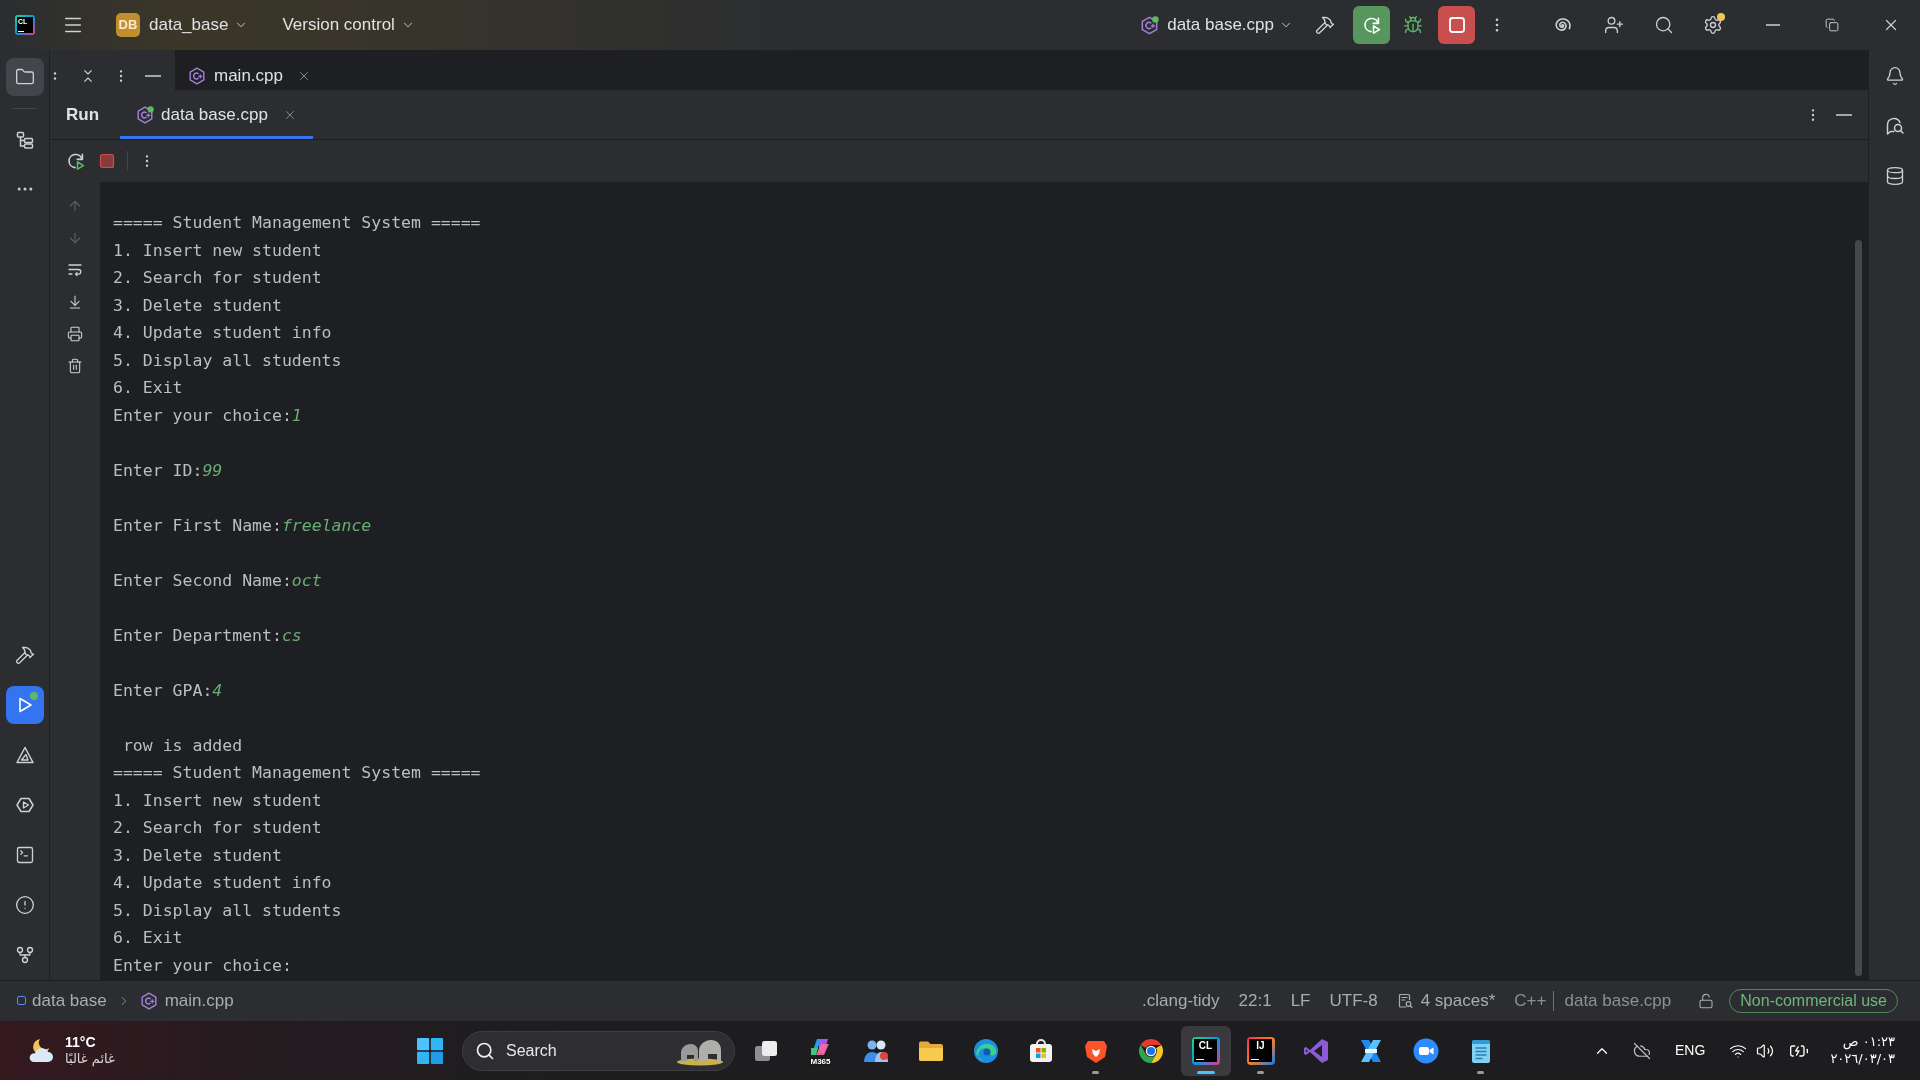 This screenshot has height=1080, width=1920. Describe the element at coordinates (24, 905) in the screenshot. I see `alert-circle-icon` at that location.